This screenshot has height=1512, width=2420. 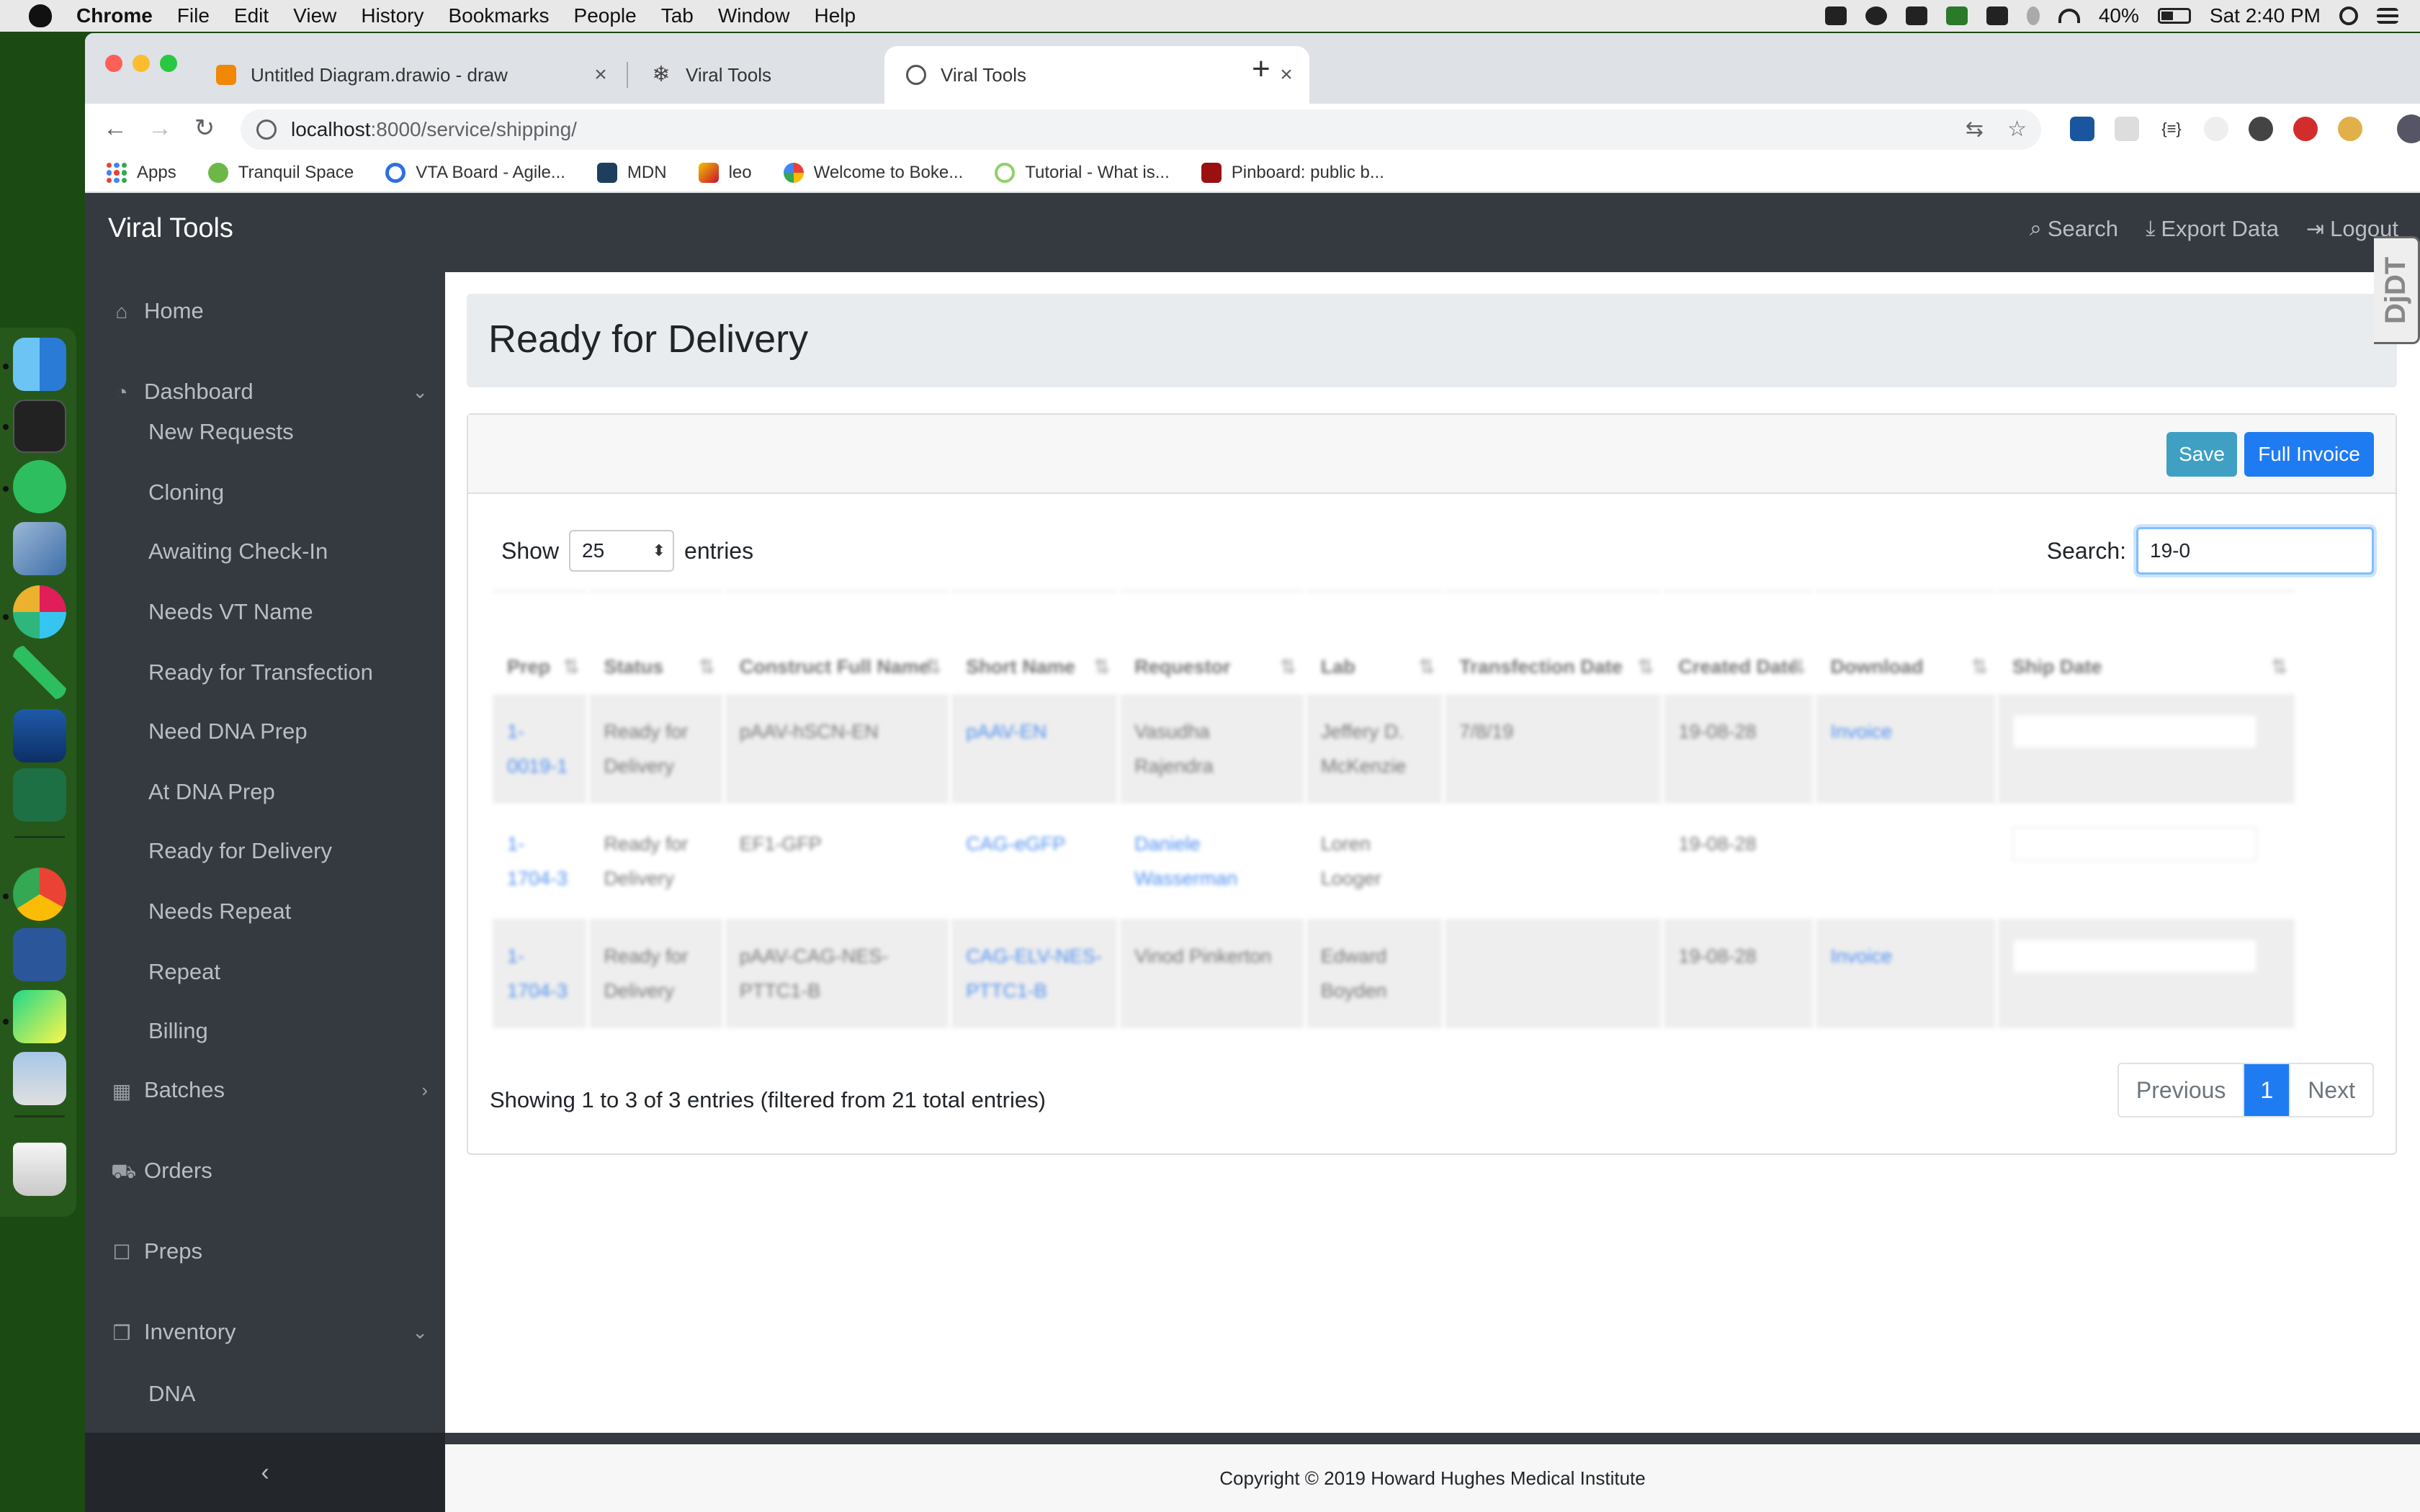 What do you see at coordinates (269, 1332) in the screenshot?
I see `sidebar-item-inventory: ❒ Inventory ⌄` at bounding box center [269, 1332].